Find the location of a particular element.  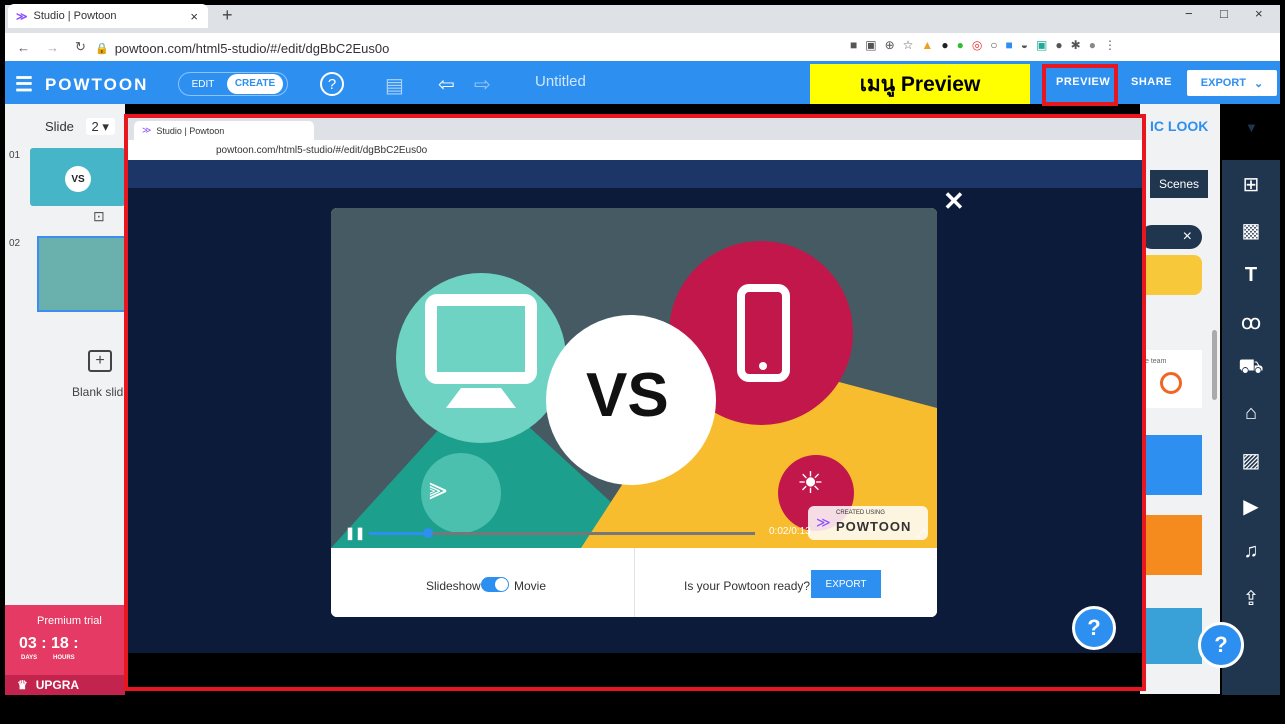

team-label: e team is located at coordinates (1156, 361).